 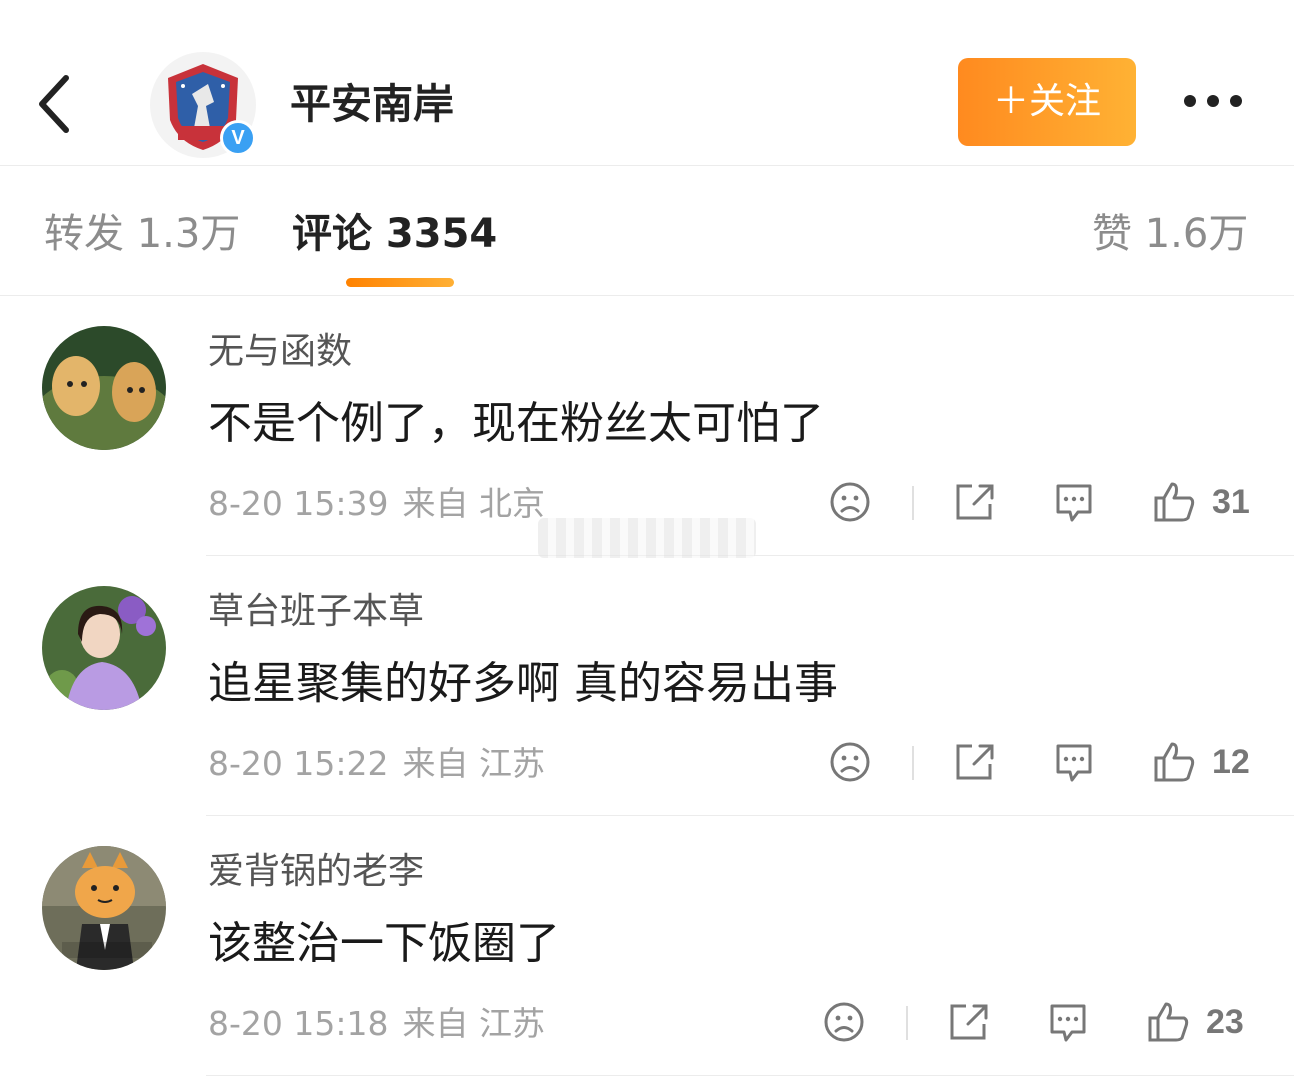 I want to click on like-count: 23, so click(x=1225, y=1022).